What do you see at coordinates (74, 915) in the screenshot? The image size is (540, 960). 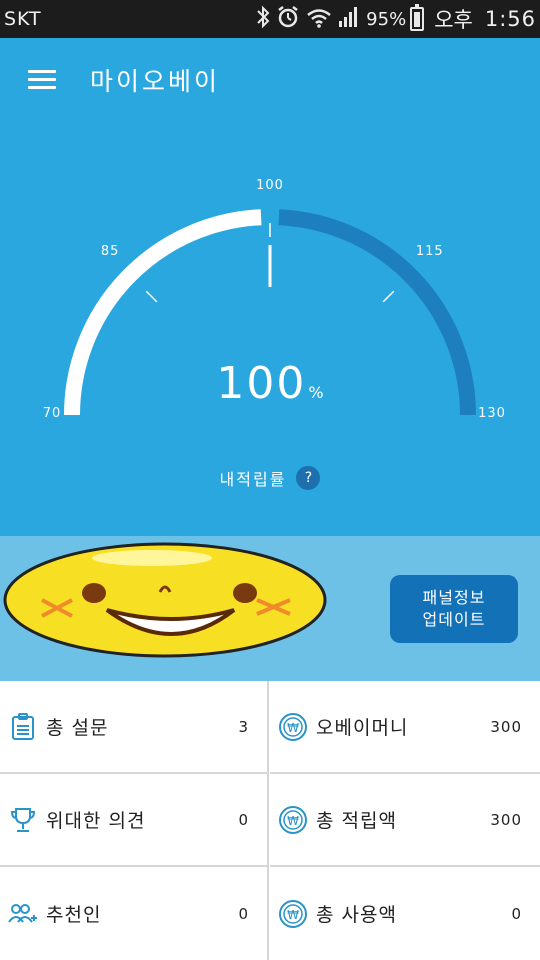 I see `stat-label: 추천인` at bounding box center [74, 915].